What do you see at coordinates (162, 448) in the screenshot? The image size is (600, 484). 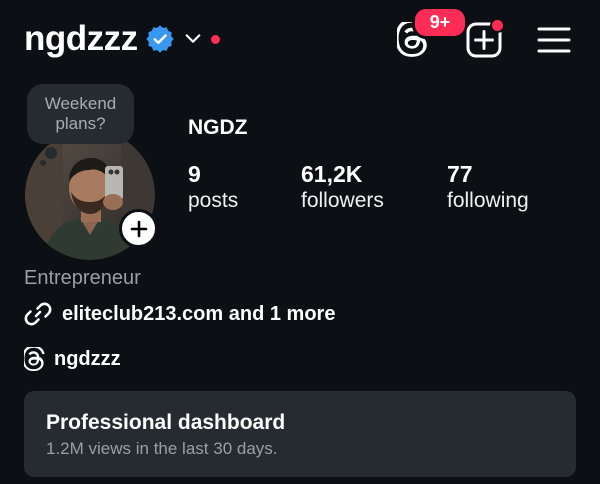 I see `dashboard-subtitle: 1.2M views in the last 30 days.` at bounding box center [162, 448].